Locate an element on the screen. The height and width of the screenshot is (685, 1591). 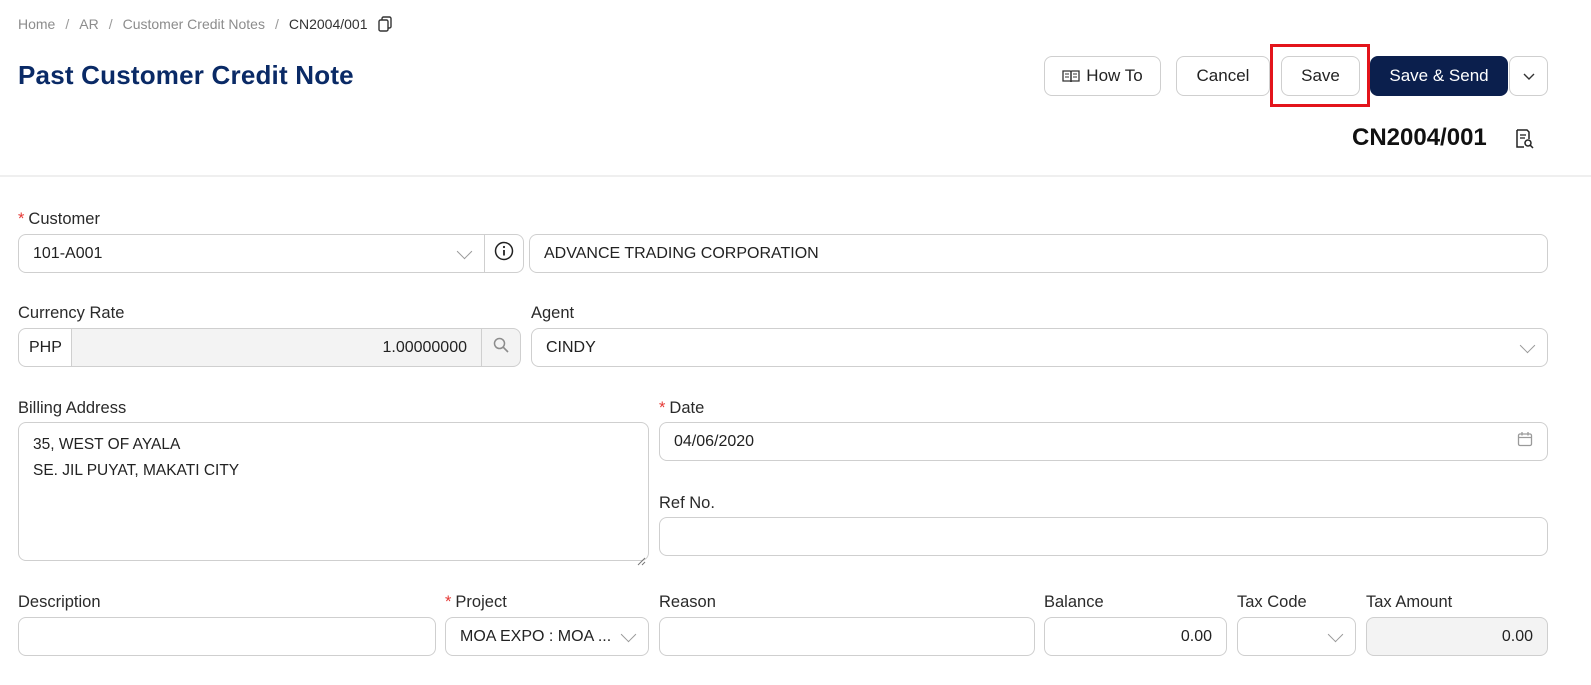
document-number: CN2004/001 is located at coordinates (1419, 137).